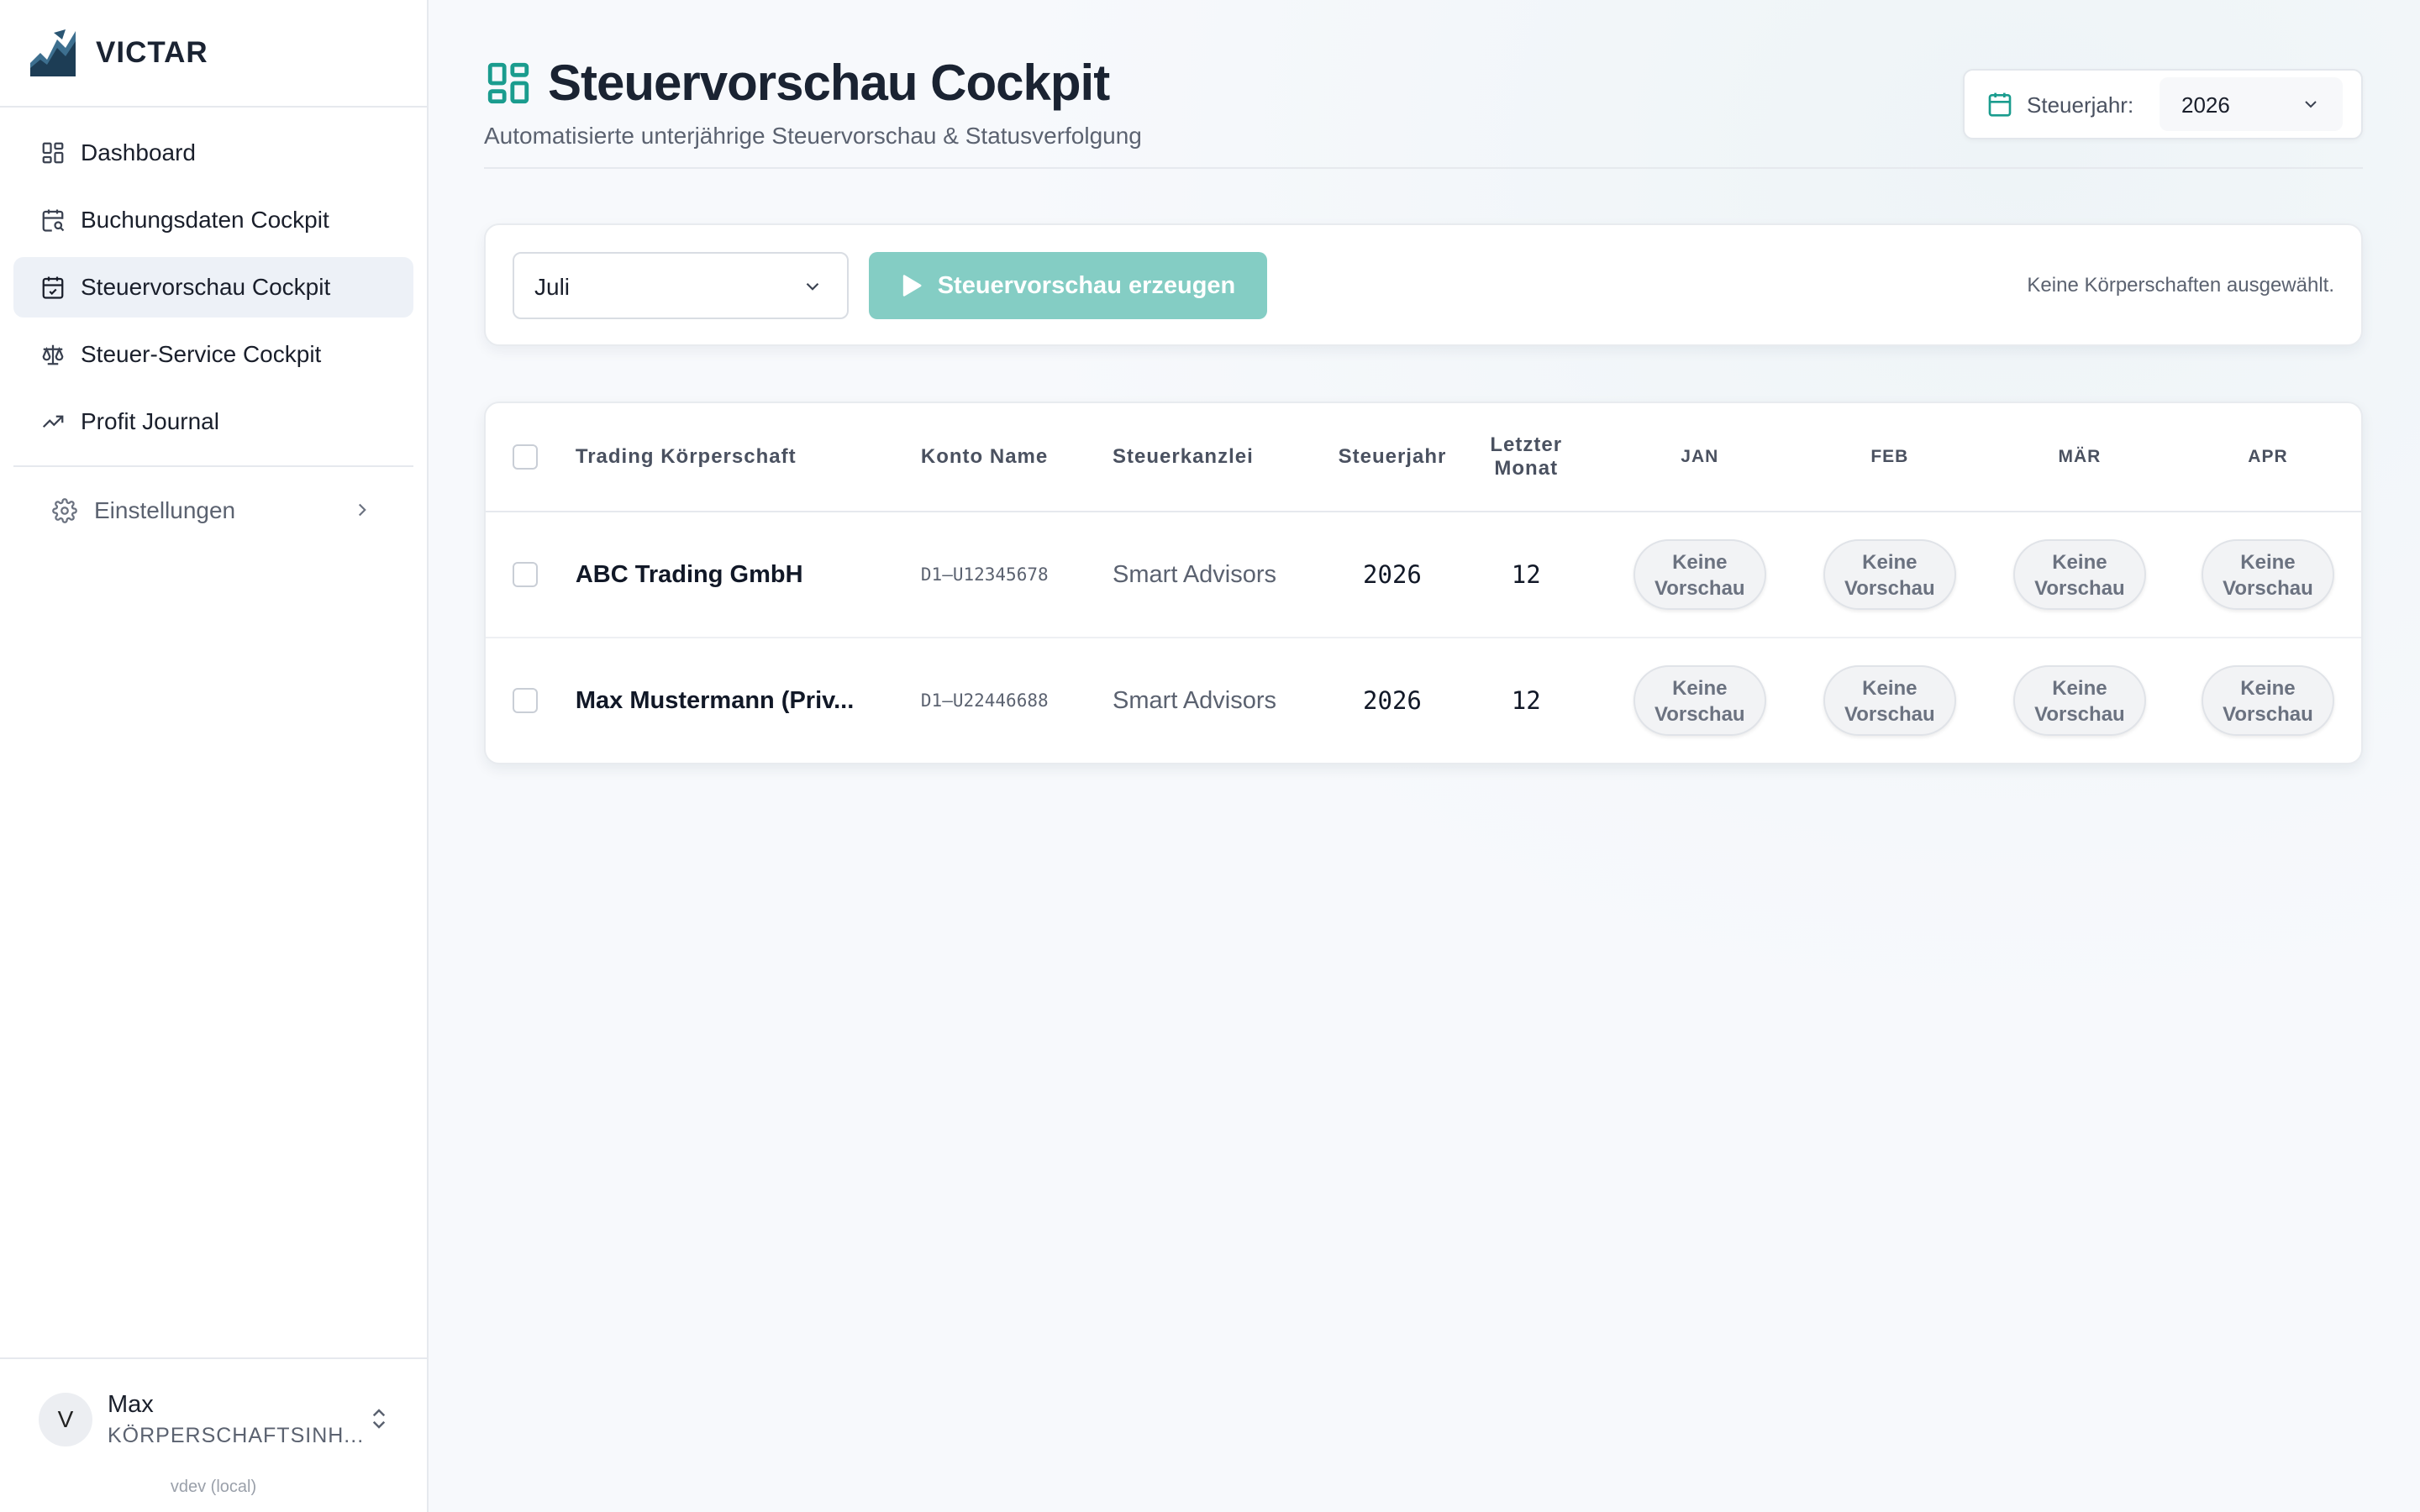 The image size is (2420, 1512). Describe the element at coordinates (1017, 457) in the screenshot. I see `column-header-account: Konto Name` at that location.